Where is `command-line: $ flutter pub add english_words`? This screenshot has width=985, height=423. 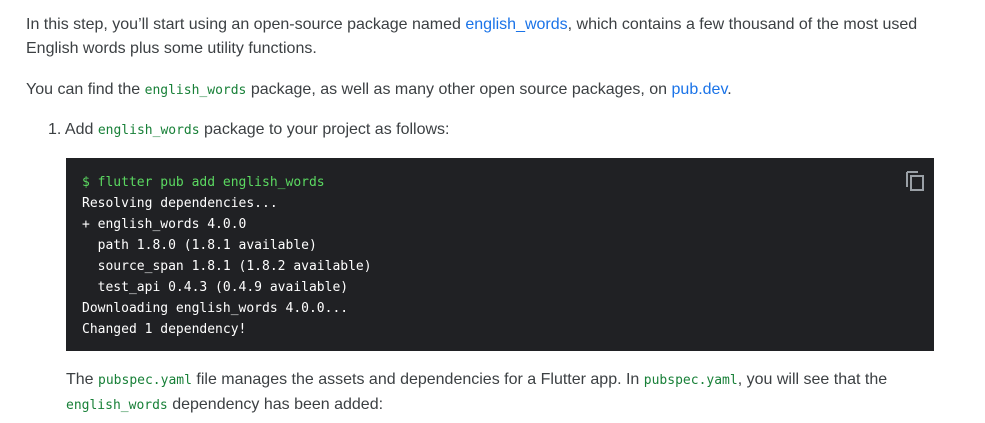
command-line: $ flutter pub add english_words is located at coordinates (203, 182).